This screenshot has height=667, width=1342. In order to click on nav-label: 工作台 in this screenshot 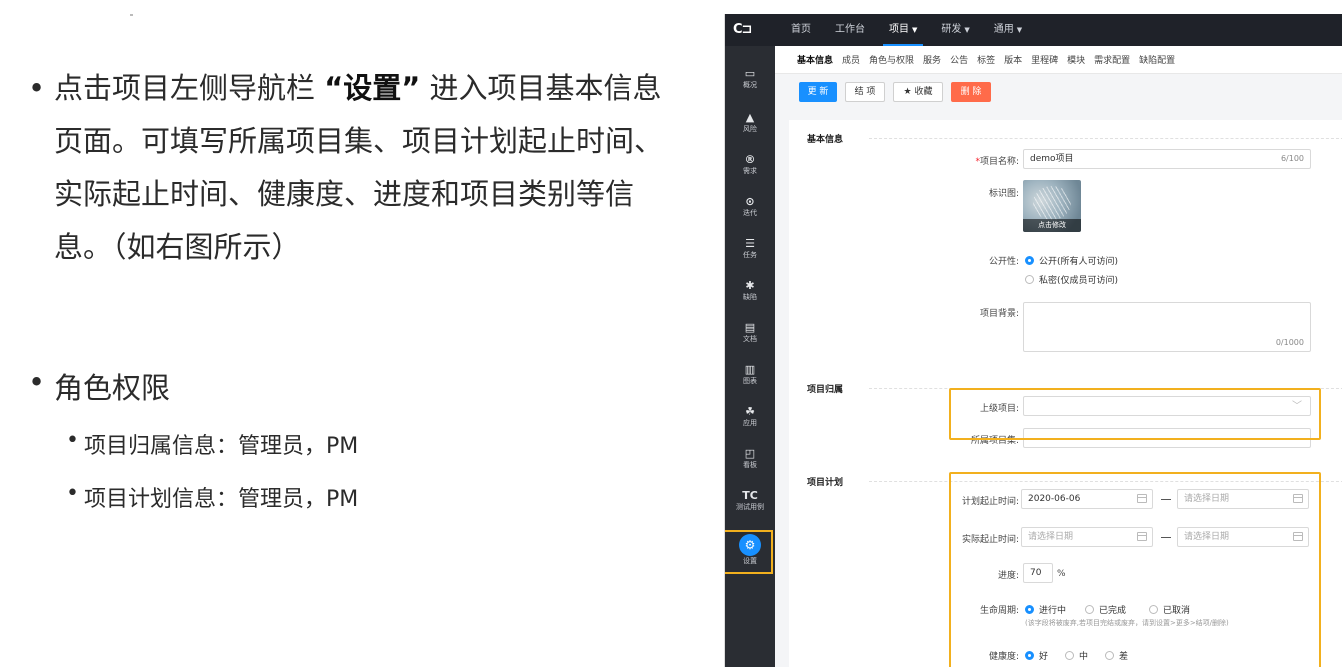, I will do `click(850, 29)`.